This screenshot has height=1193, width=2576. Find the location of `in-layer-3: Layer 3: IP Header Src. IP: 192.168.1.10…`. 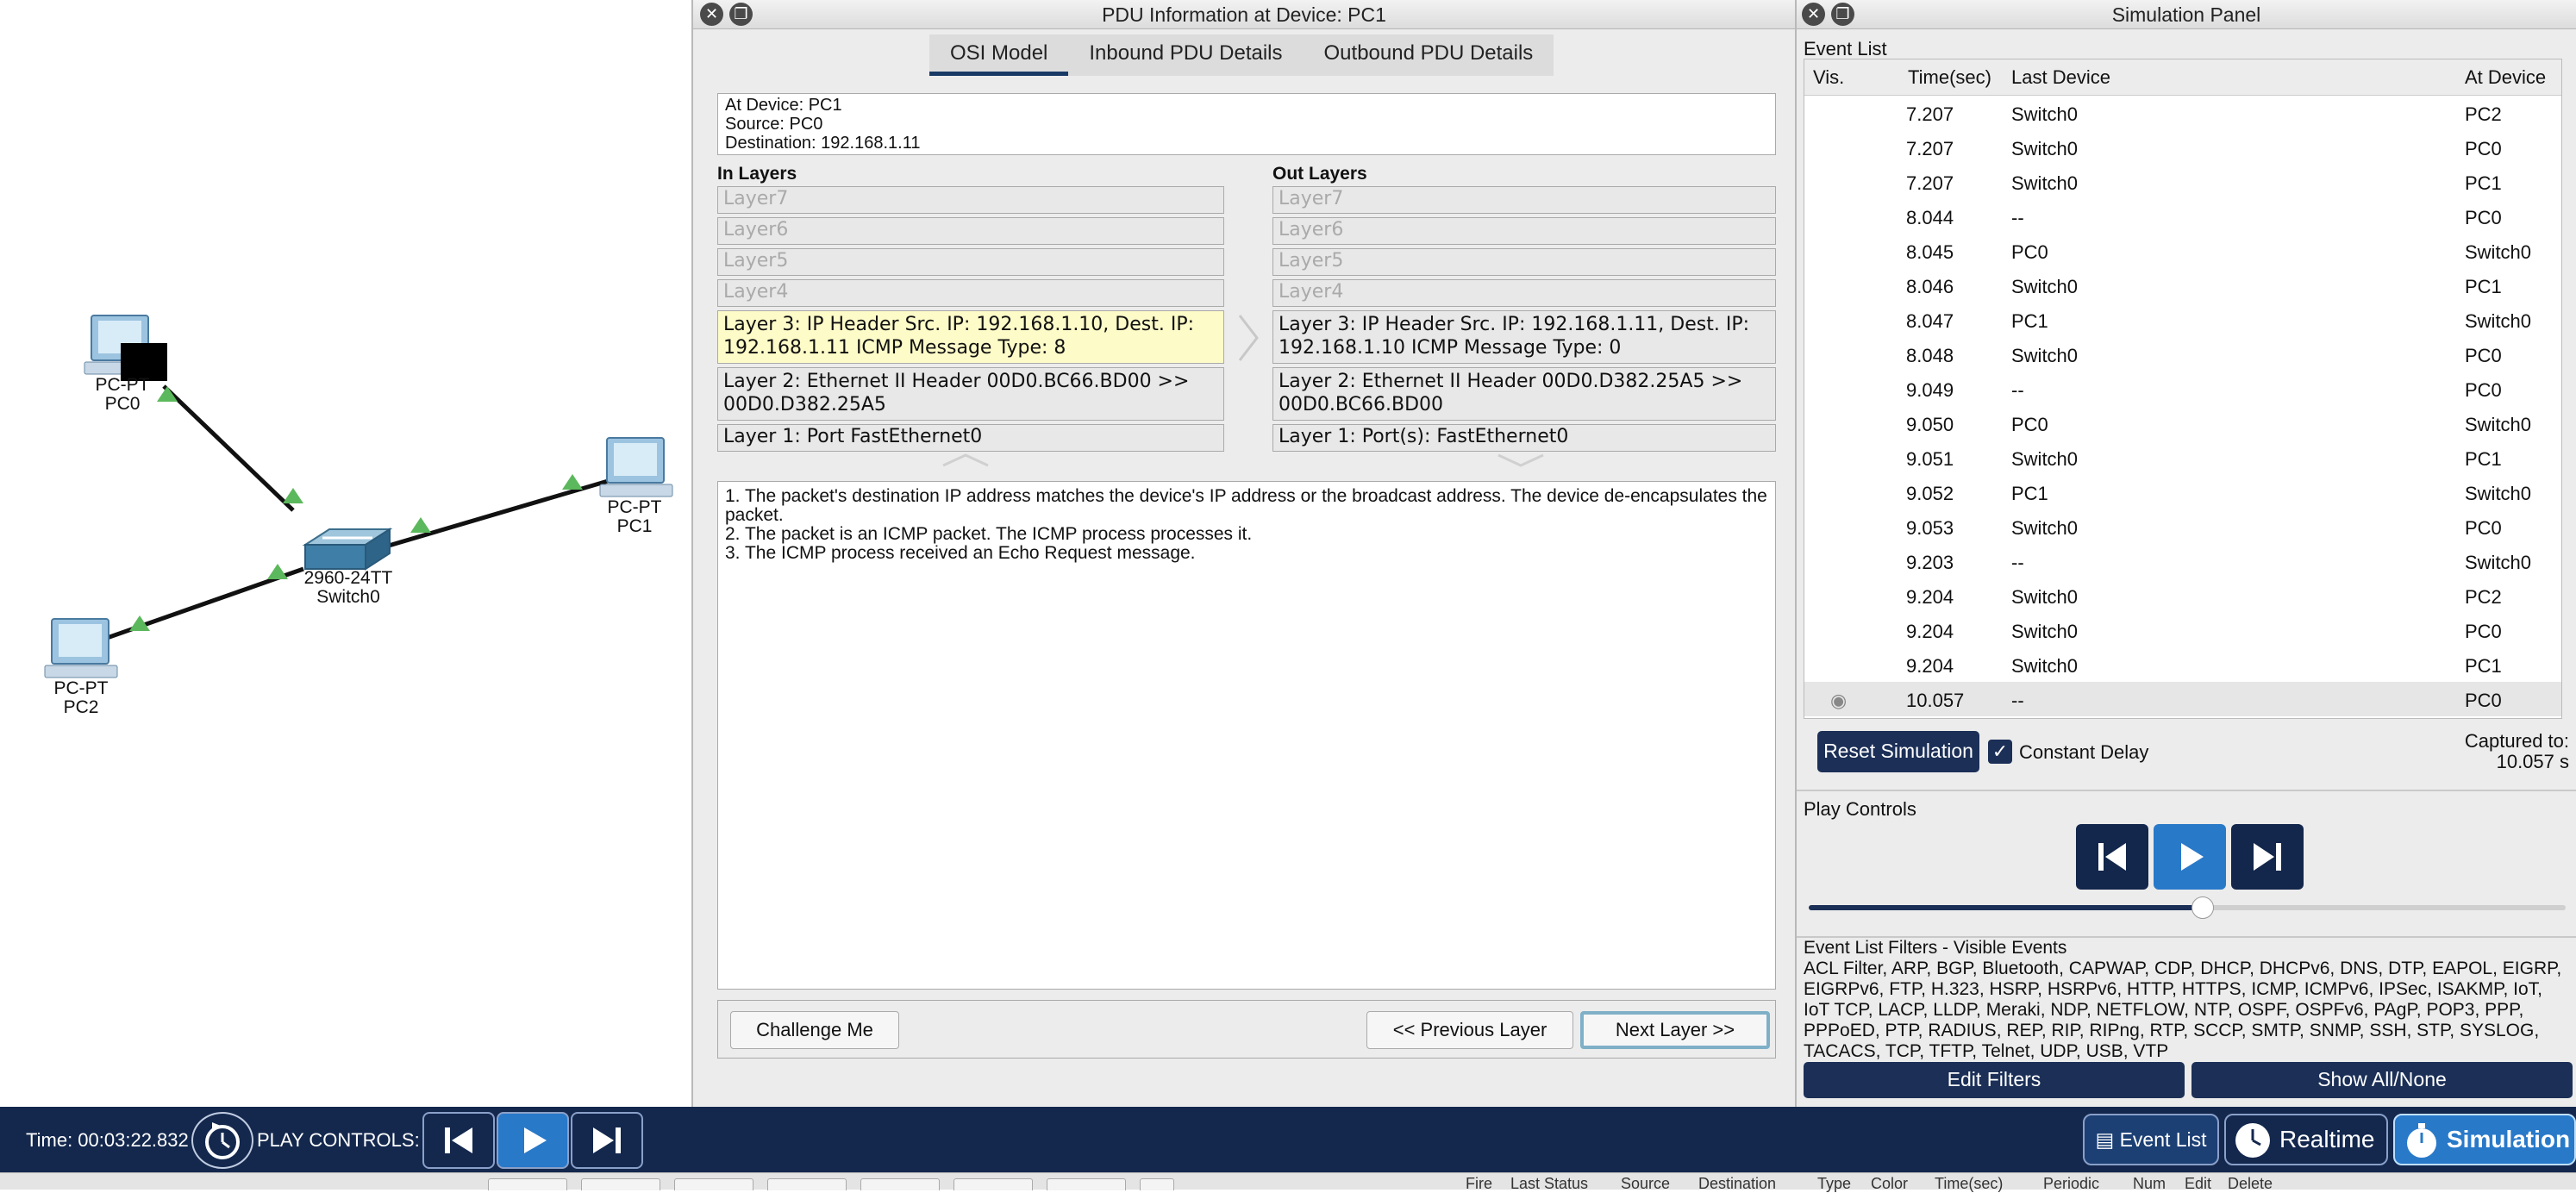

in-layer-3: Layer 3: IP Header Src. IP: 192.168.1.10… is located at coordinates (970, 337).